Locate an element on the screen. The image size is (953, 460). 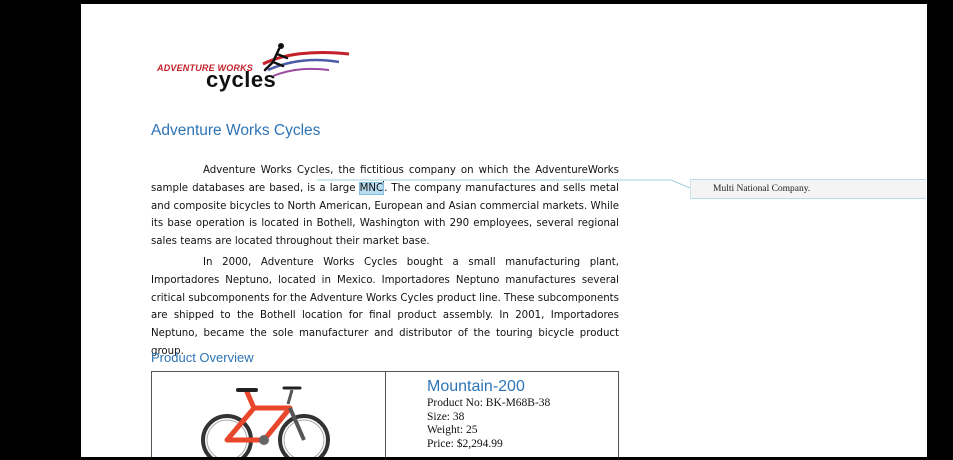
mountain-bike-image is located at coordinates (265, 421).